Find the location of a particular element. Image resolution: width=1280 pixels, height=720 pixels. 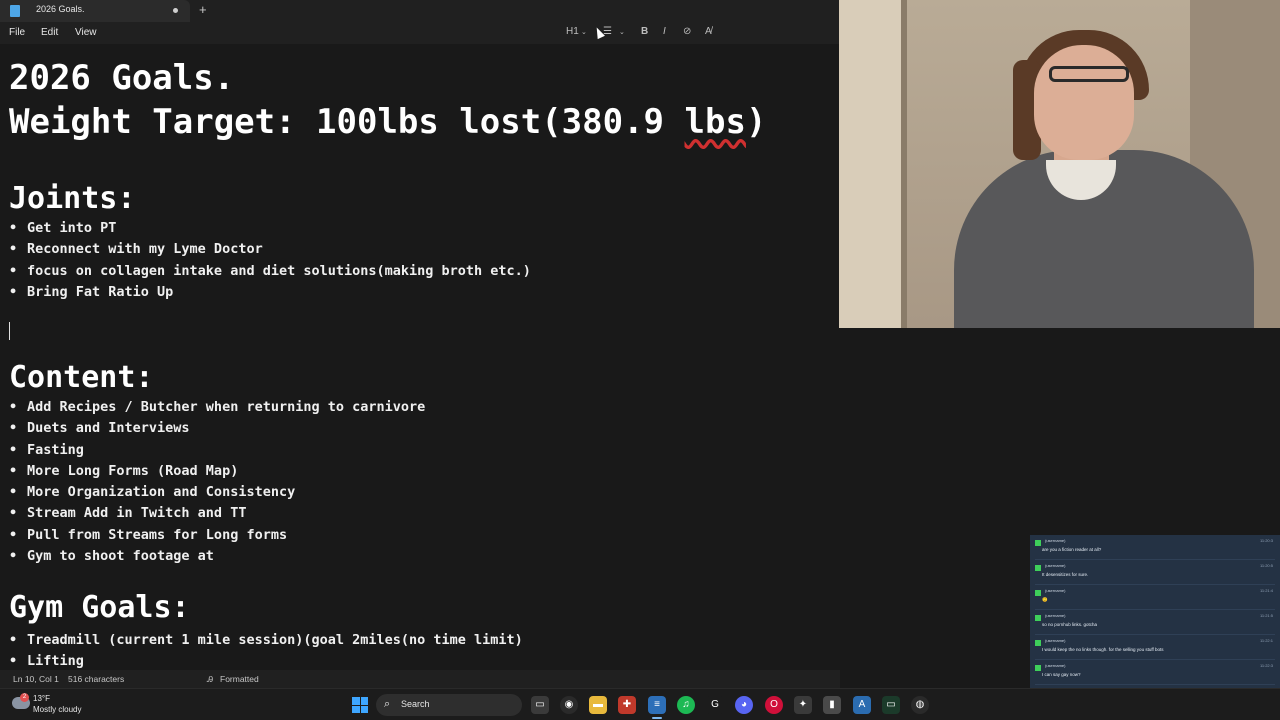

format-mode: Formatted is located at coordinates (239, 679).